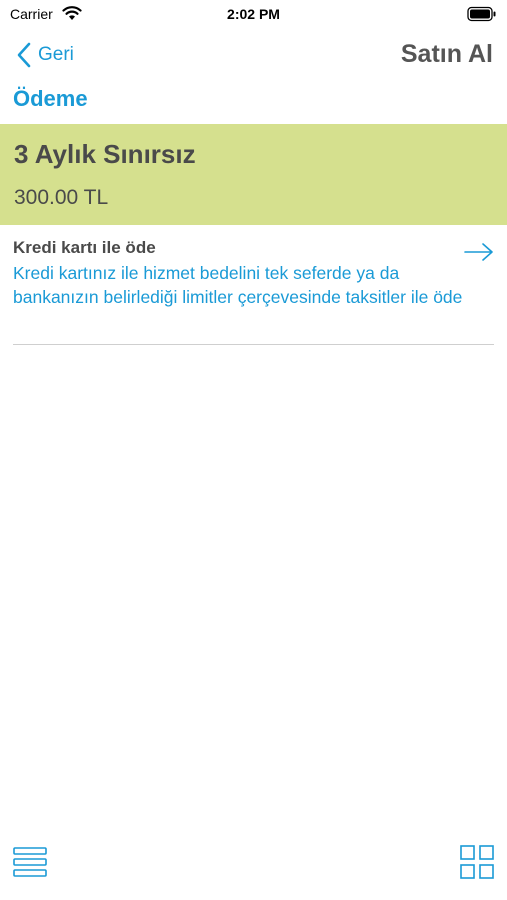 Image resolution: width=507 pixels, height=900 pixels. I want to click on back-button: Geri, so click(45, 55).